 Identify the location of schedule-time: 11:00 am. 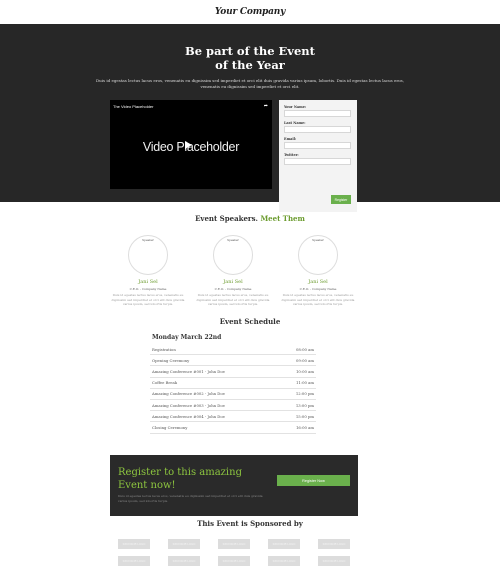
(304, 383).